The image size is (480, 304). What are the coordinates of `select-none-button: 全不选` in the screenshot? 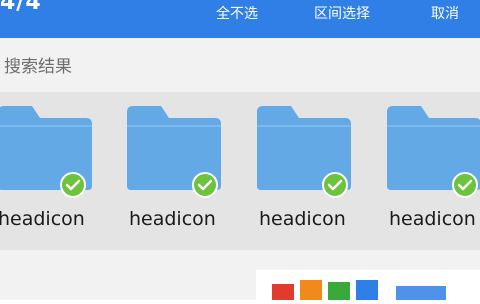 It's located at (237, 13).